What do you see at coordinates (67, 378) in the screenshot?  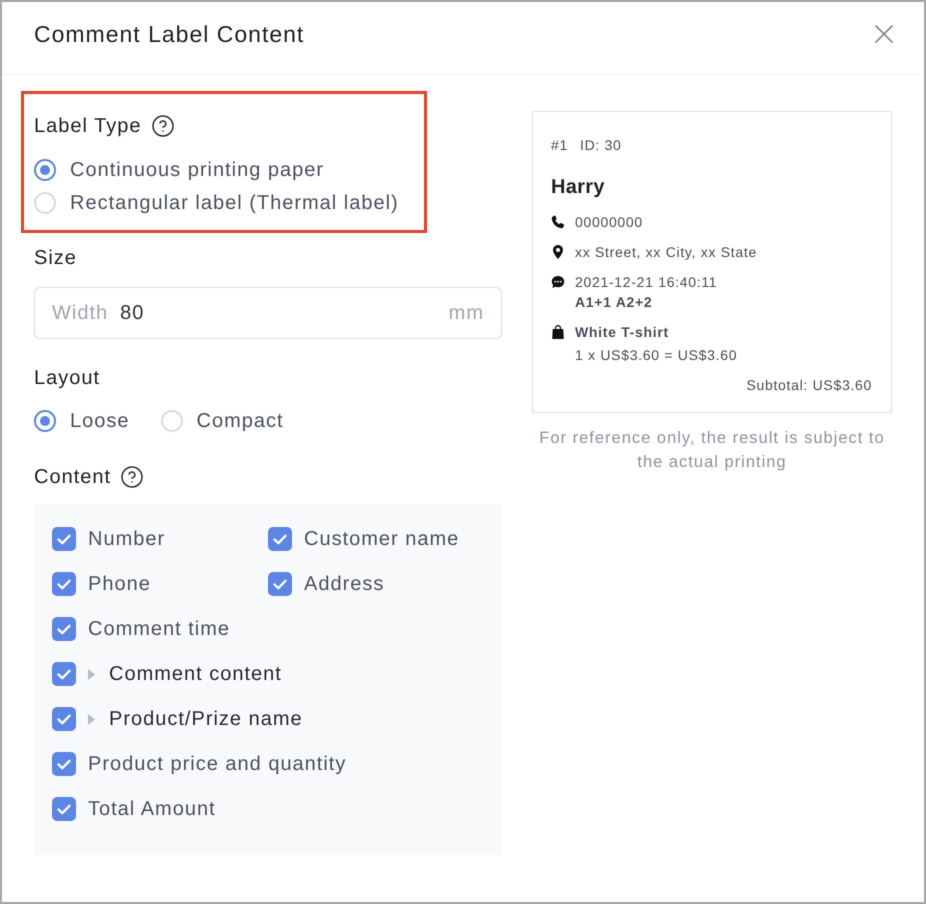 I see `section-heading: Layout` at bounding box center [67, 378].